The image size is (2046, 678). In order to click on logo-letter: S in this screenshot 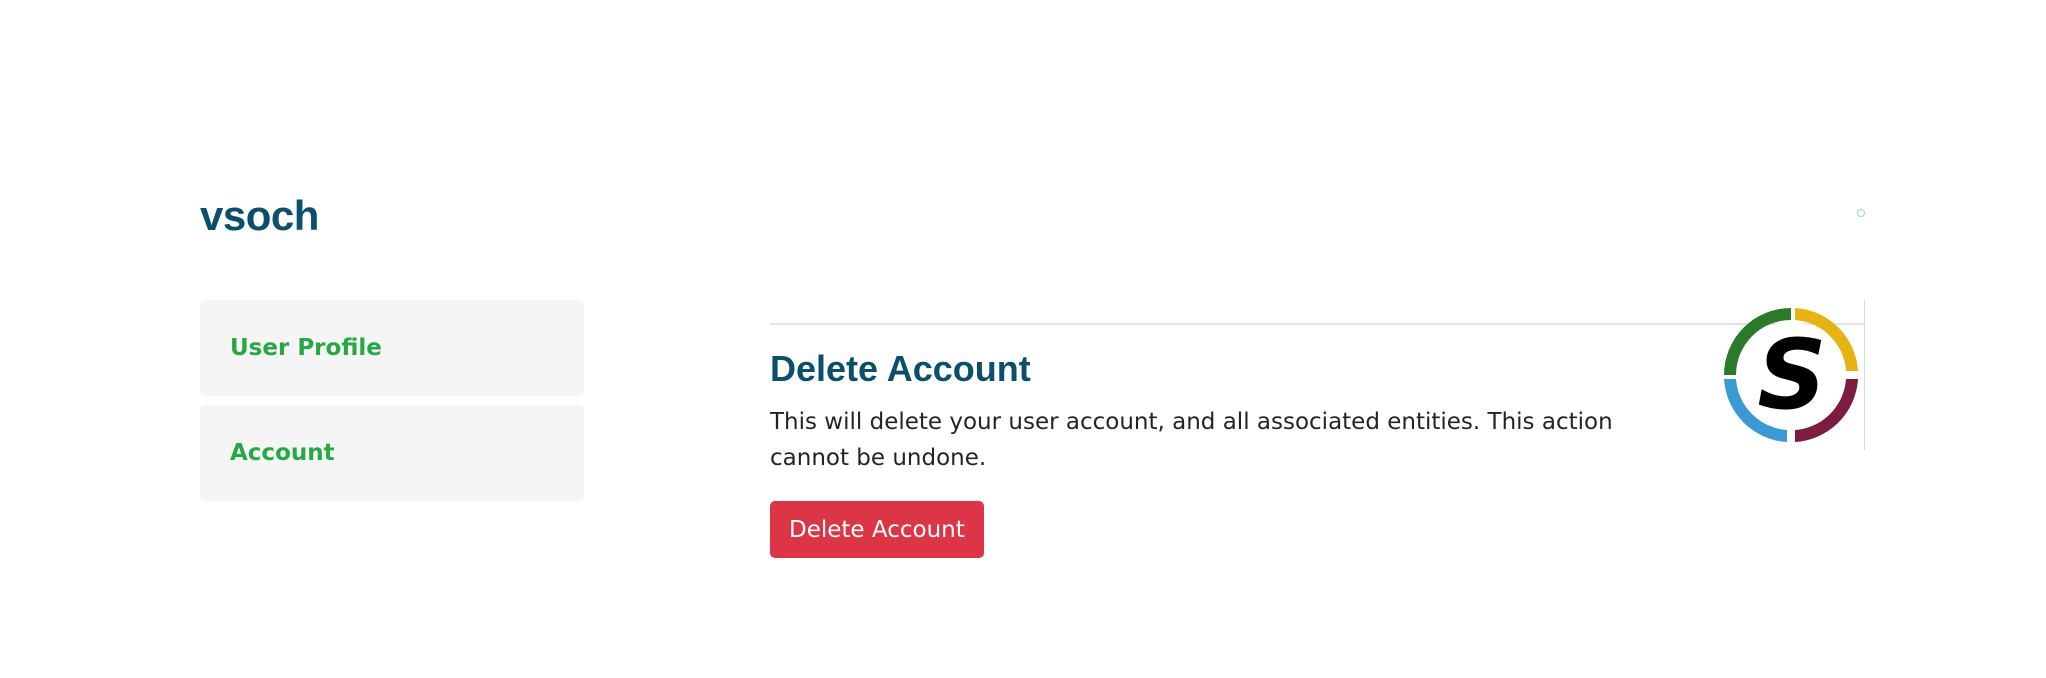, I will do `click(1791, 375)`.